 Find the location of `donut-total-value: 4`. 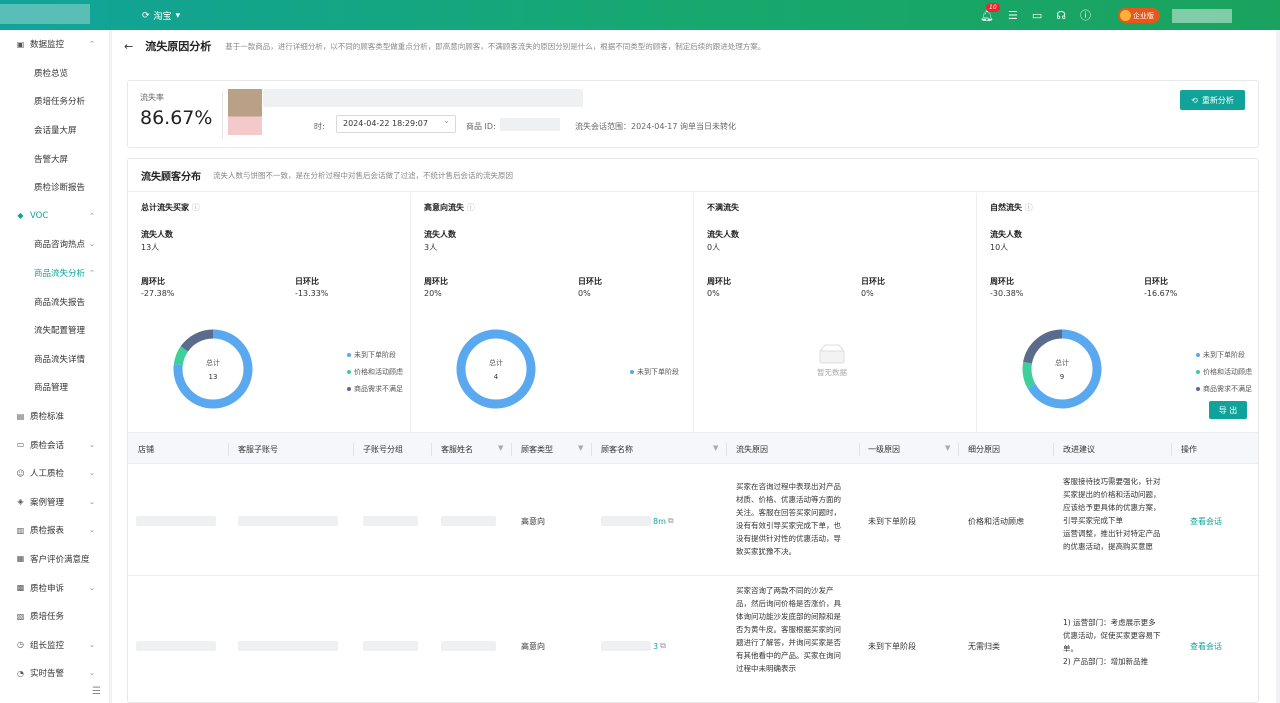

donut-total-value: 4 is located at coordinates (496, 377).